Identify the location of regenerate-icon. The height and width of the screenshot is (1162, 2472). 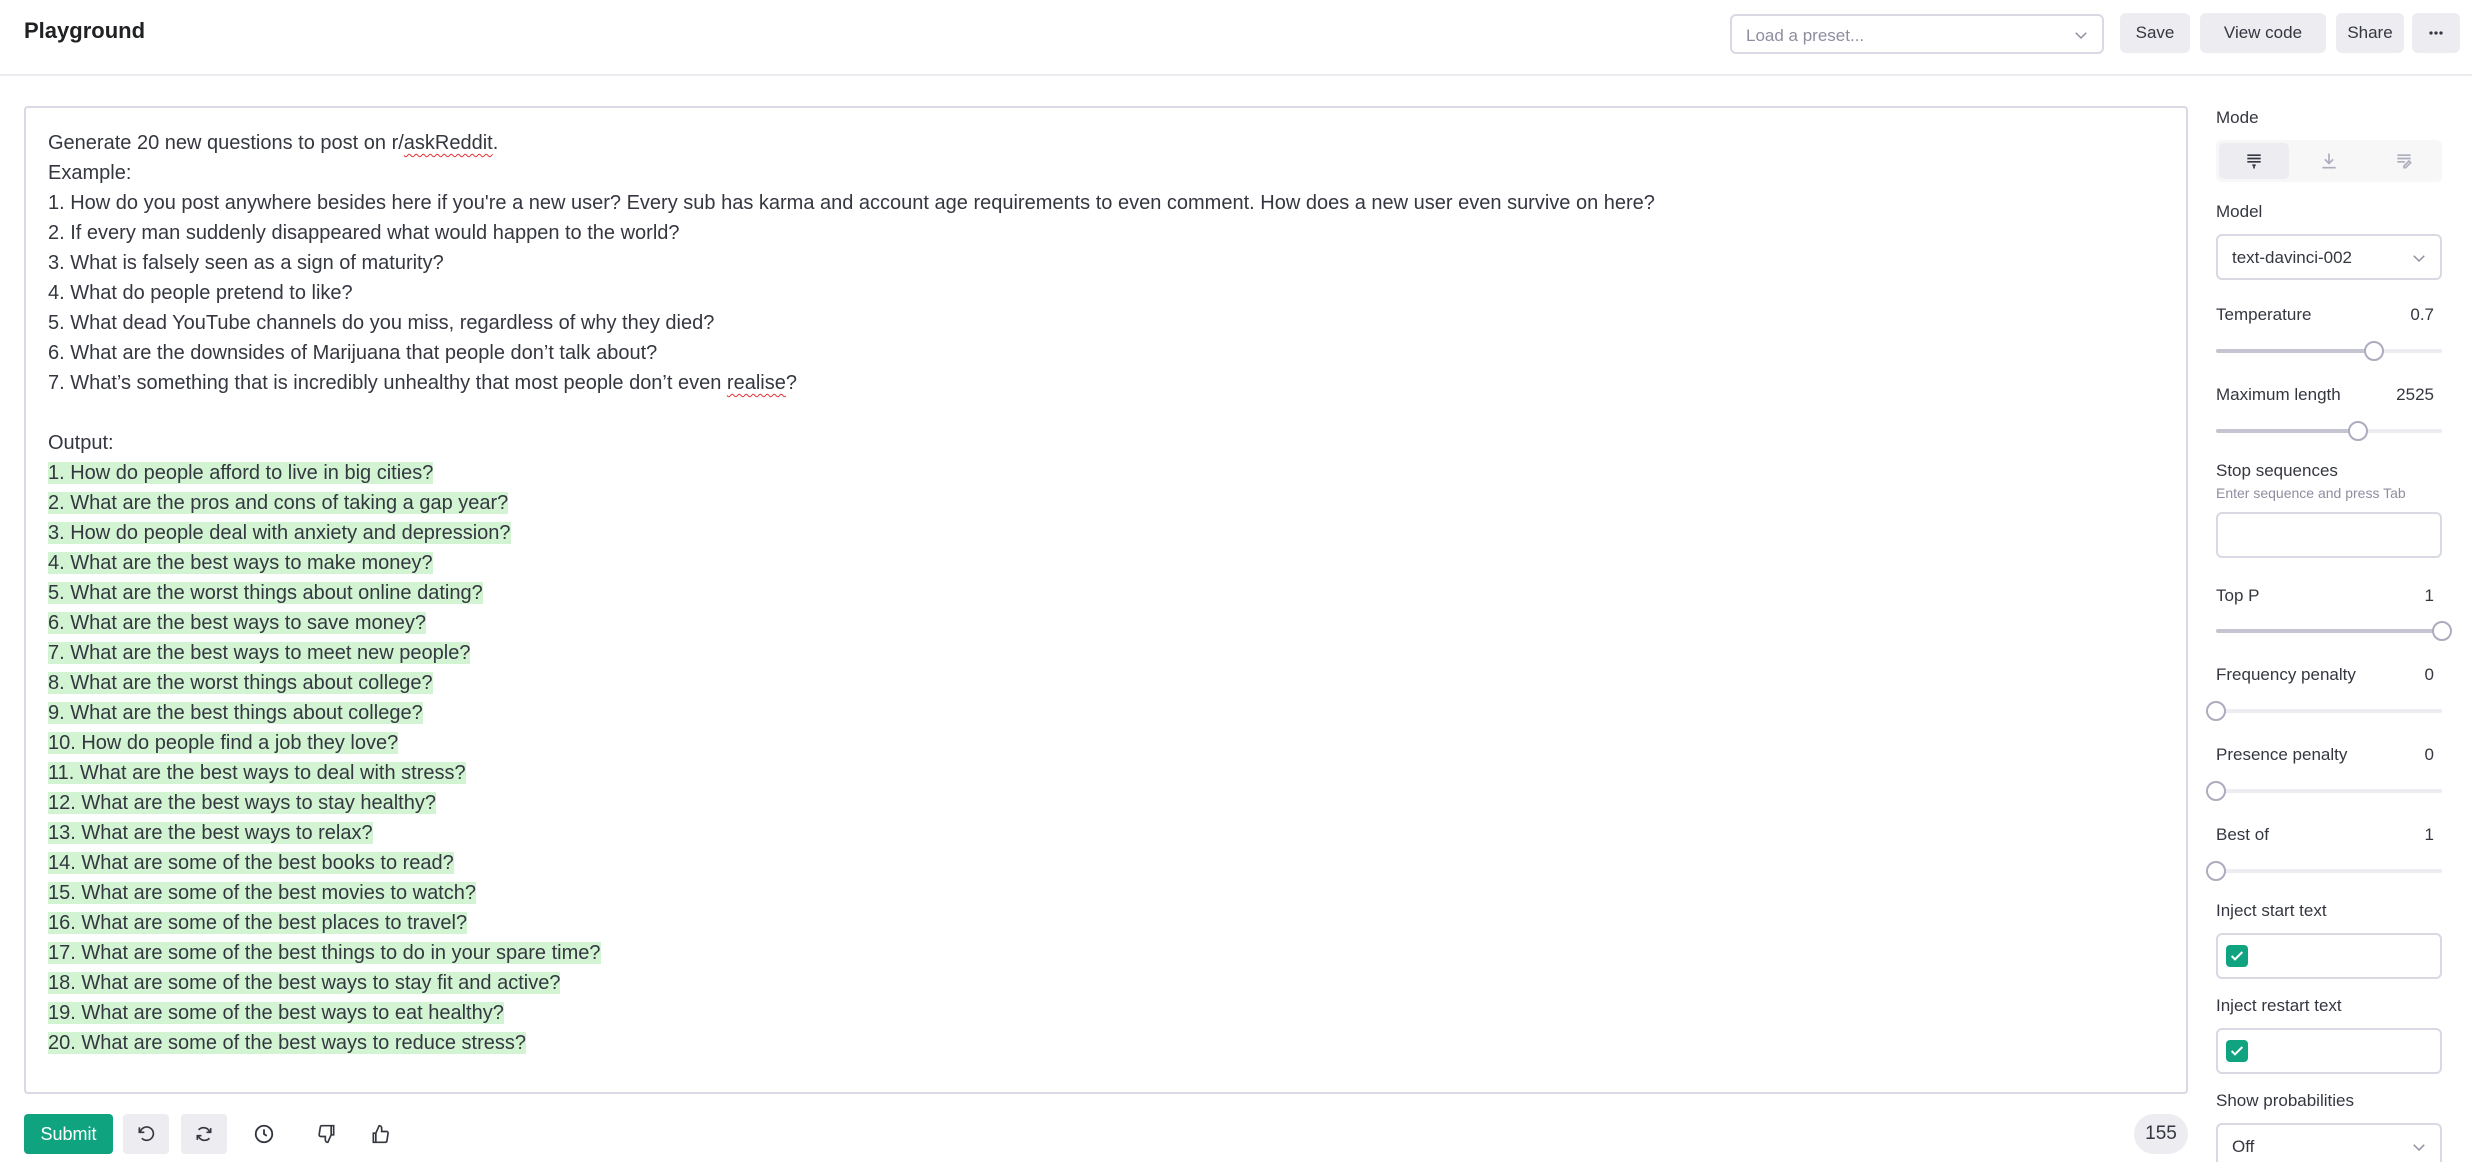
(204, 1134).